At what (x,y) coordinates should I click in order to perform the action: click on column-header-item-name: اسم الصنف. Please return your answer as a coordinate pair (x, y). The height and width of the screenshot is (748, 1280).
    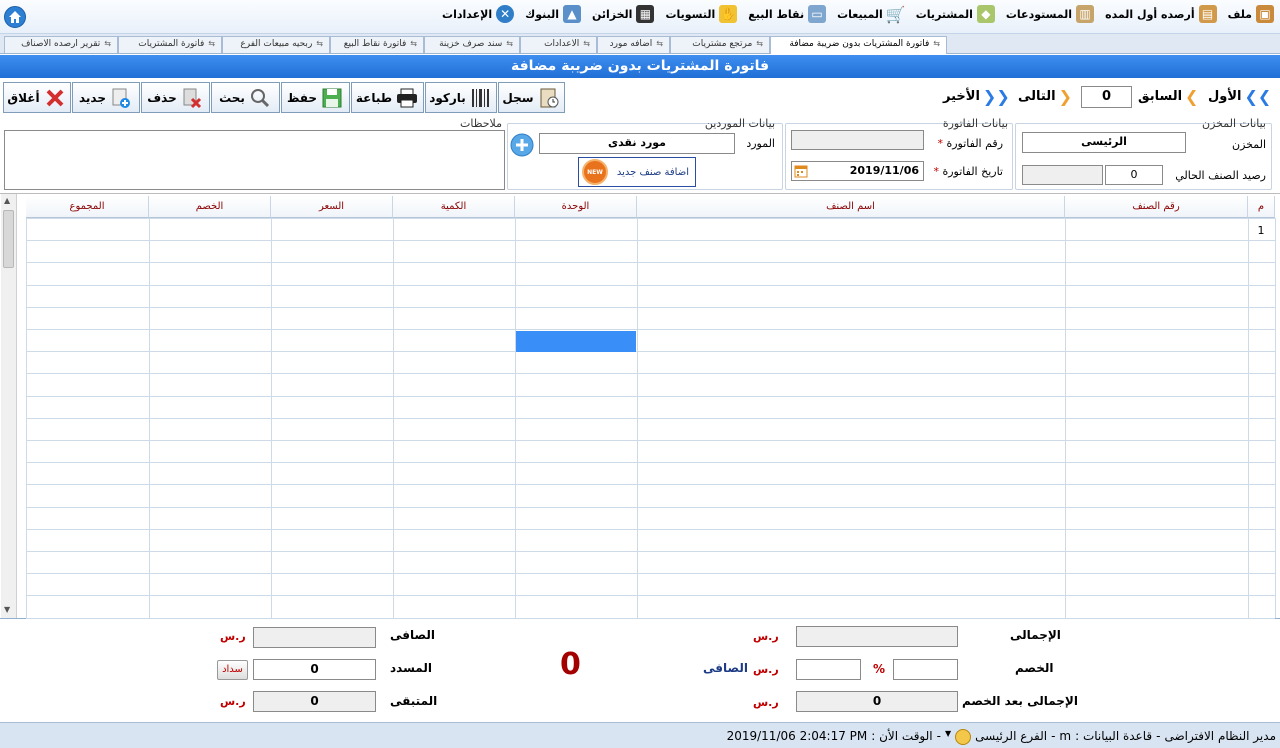
    Looking at the image, I should click on (851, 207).